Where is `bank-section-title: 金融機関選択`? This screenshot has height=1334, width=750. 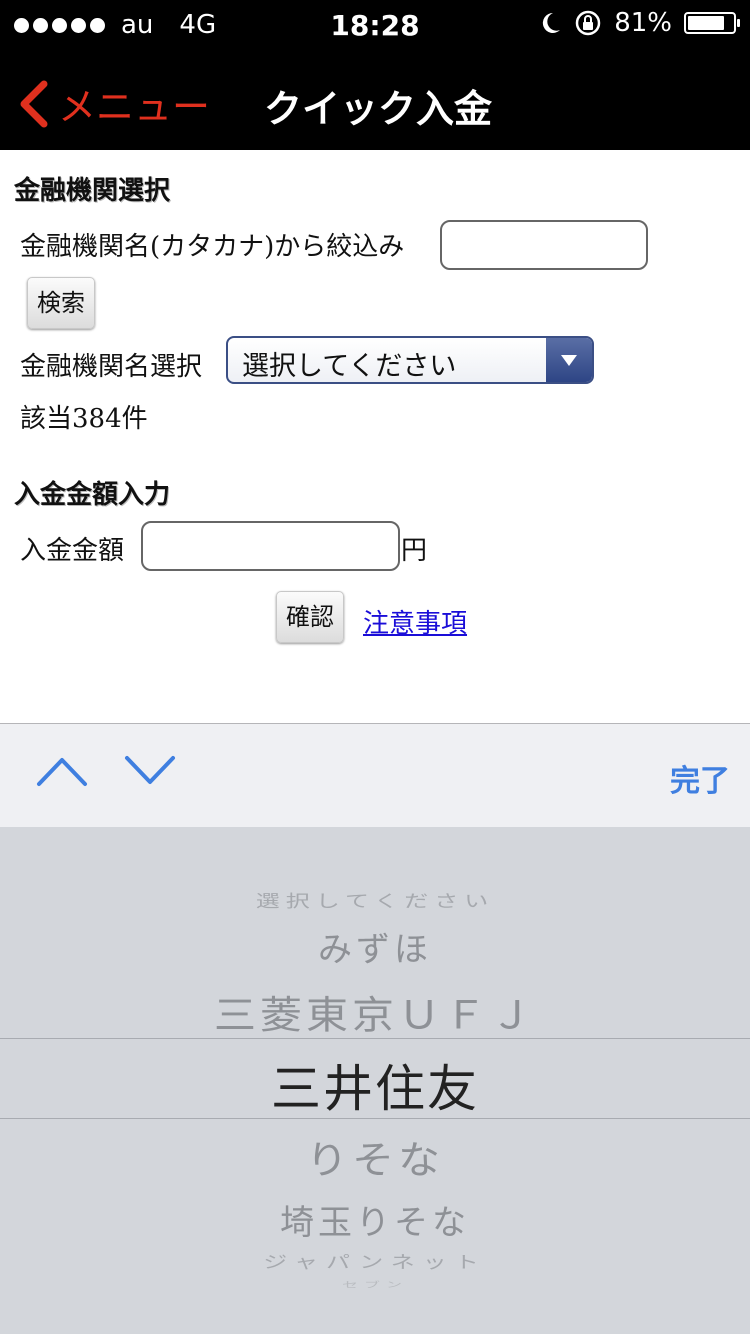 bank-section-title: 金融機関選択 is located at coordinates (92, 191).